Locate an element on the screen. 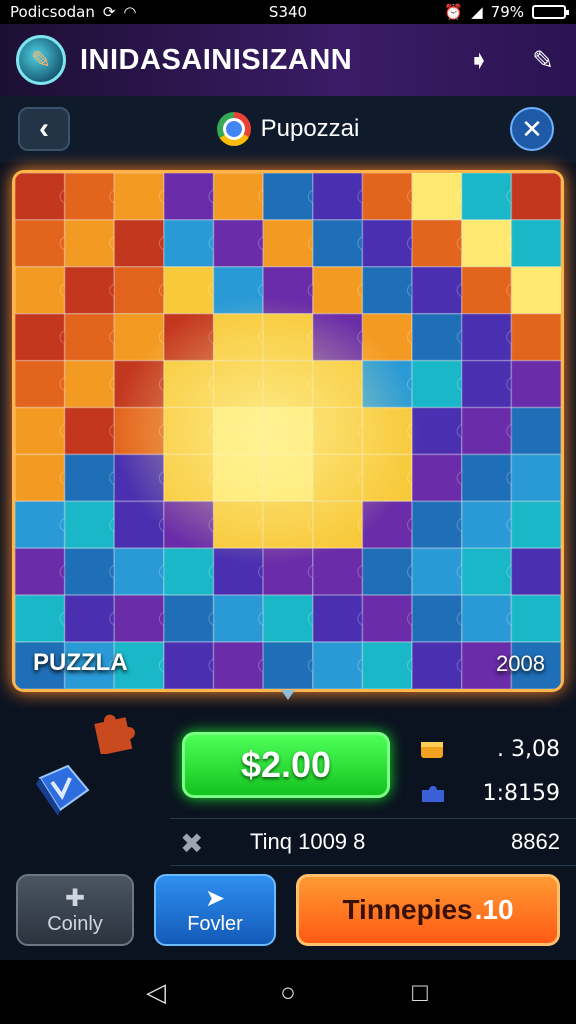 The image size is (576, 1024). tinnepies-button: Tinnepies .10 is located at coordinates (428, 910).